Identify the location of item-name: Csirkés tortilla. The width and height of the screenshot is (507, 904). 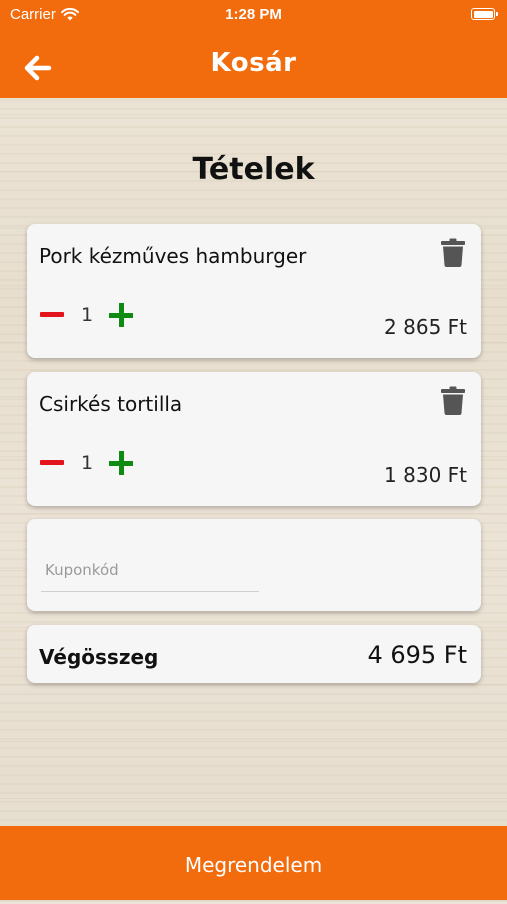
(111, 404).